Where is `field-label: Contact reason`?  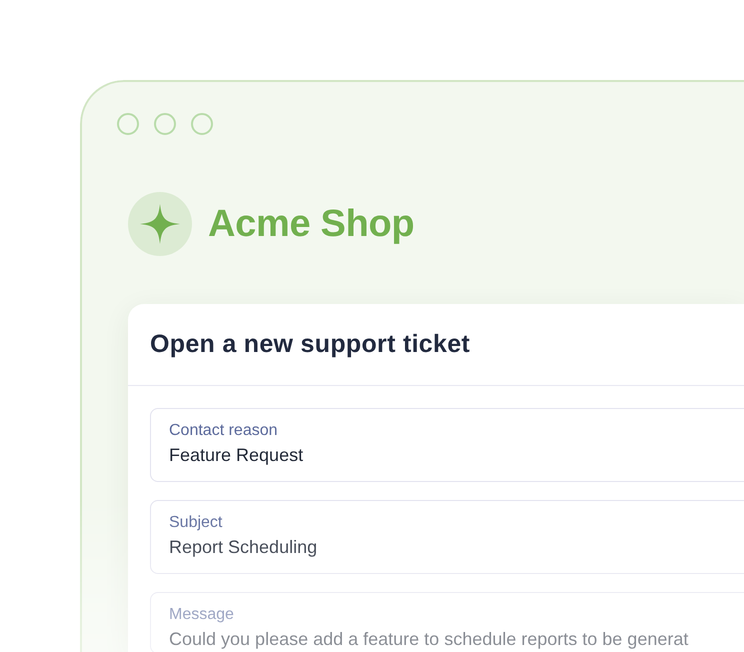 field-label: Contact reason is located at coordinates (223, 430).